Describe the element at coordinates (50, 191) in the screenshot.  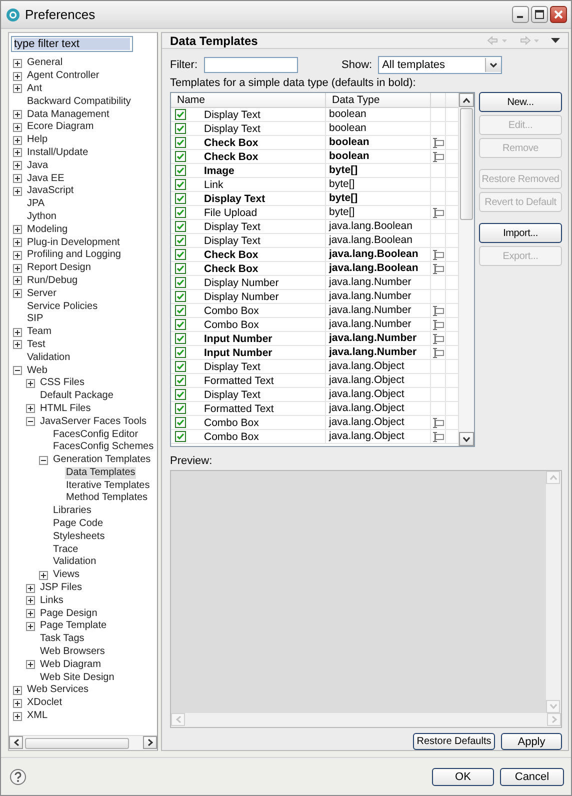
I see `tree-item: JavaScript` at that location.